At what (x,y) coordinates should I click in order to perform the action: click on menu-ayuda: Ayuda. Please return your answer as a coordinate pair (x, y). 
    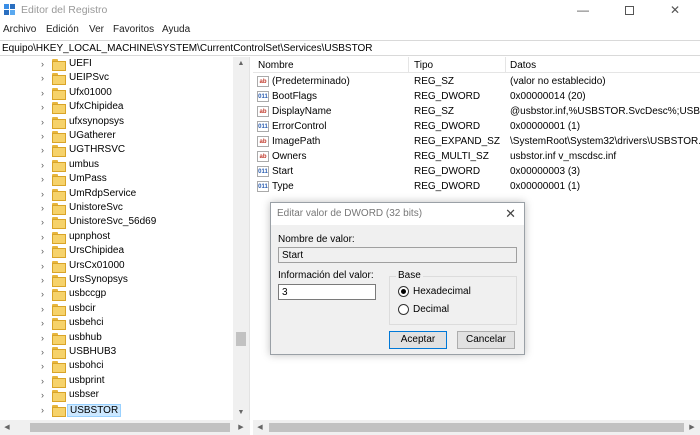
    Looking at the image, I should click on (176, 29).